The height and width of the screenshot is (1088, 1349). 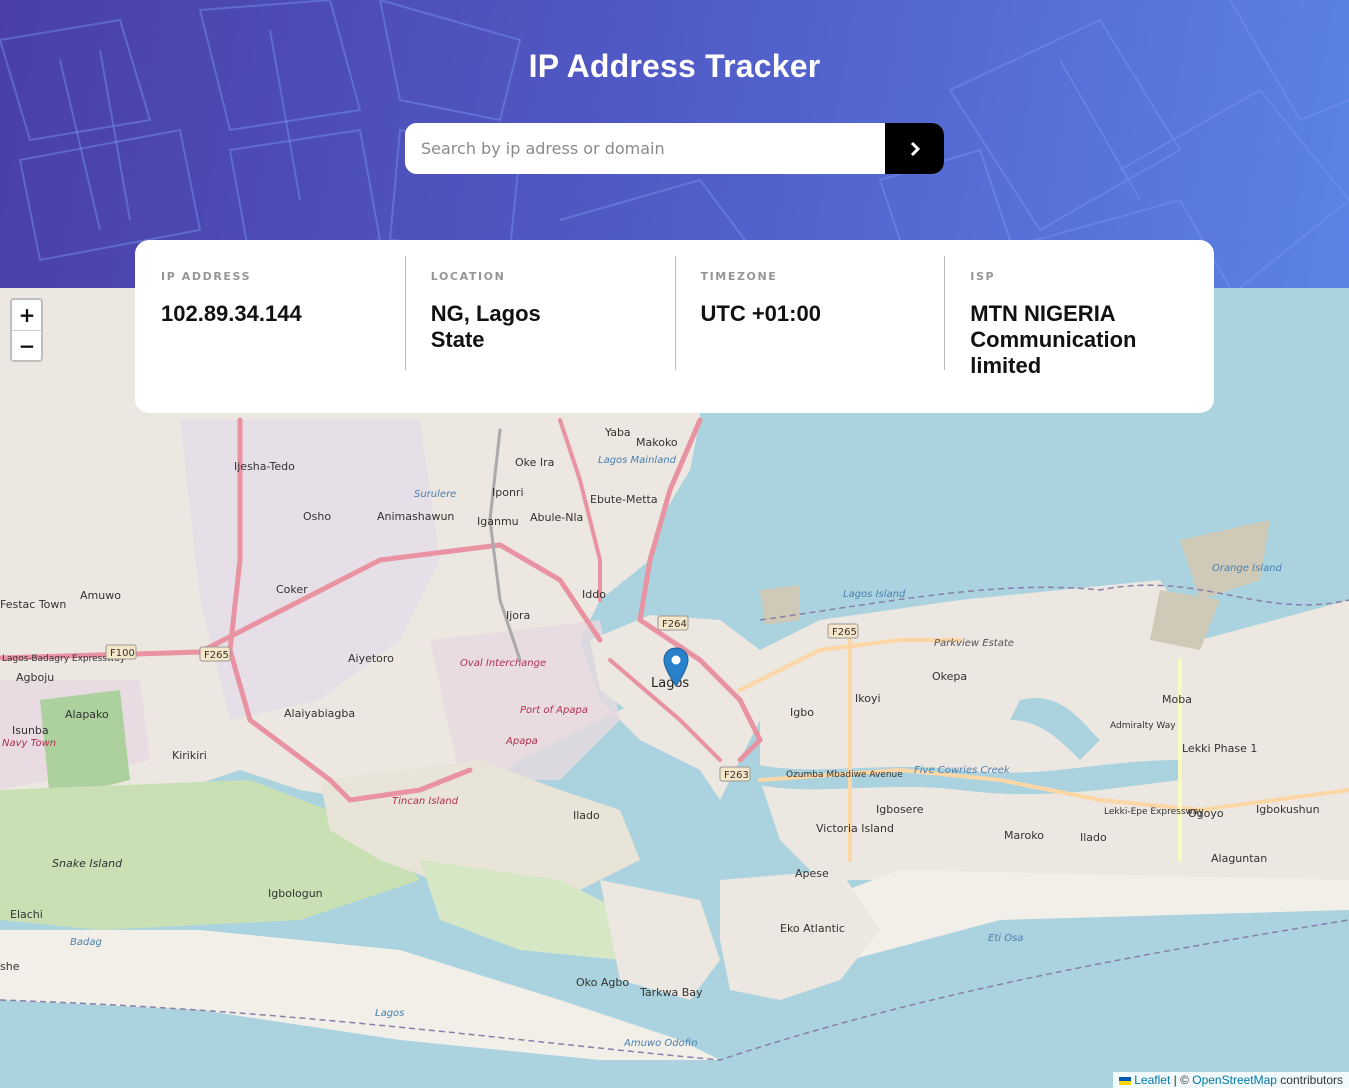 I want to click on map-label-eti-osa: Eti Osa, so click(x=1005, y=938).